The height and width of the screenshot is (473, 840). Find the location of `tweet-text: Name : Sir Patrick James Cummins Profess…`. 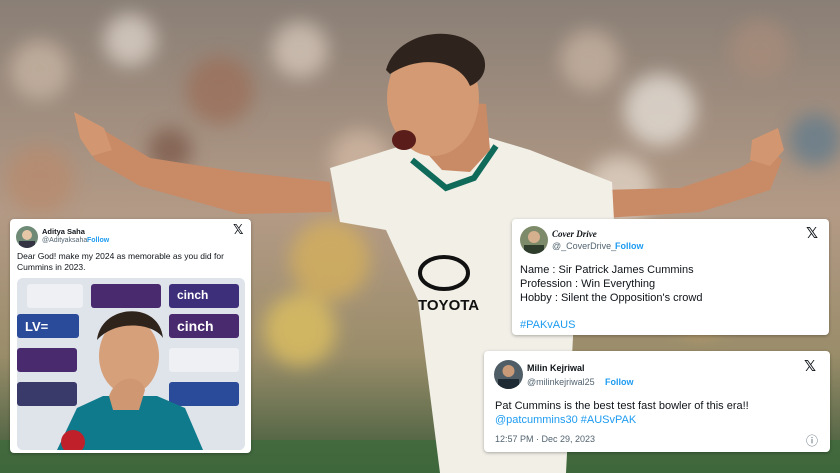

tweet-text: Name : Sir Patrick James Cummins Profess… is located at coordinates (611, 284).